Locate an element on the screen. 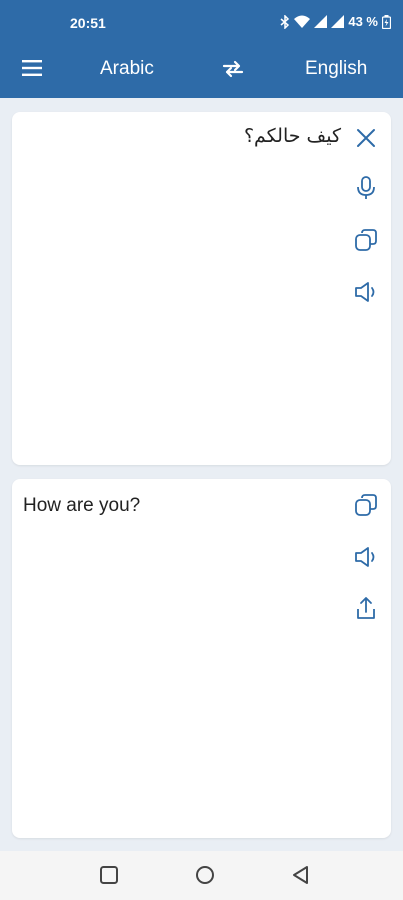  recents-button is located at coordinates (109, 875).